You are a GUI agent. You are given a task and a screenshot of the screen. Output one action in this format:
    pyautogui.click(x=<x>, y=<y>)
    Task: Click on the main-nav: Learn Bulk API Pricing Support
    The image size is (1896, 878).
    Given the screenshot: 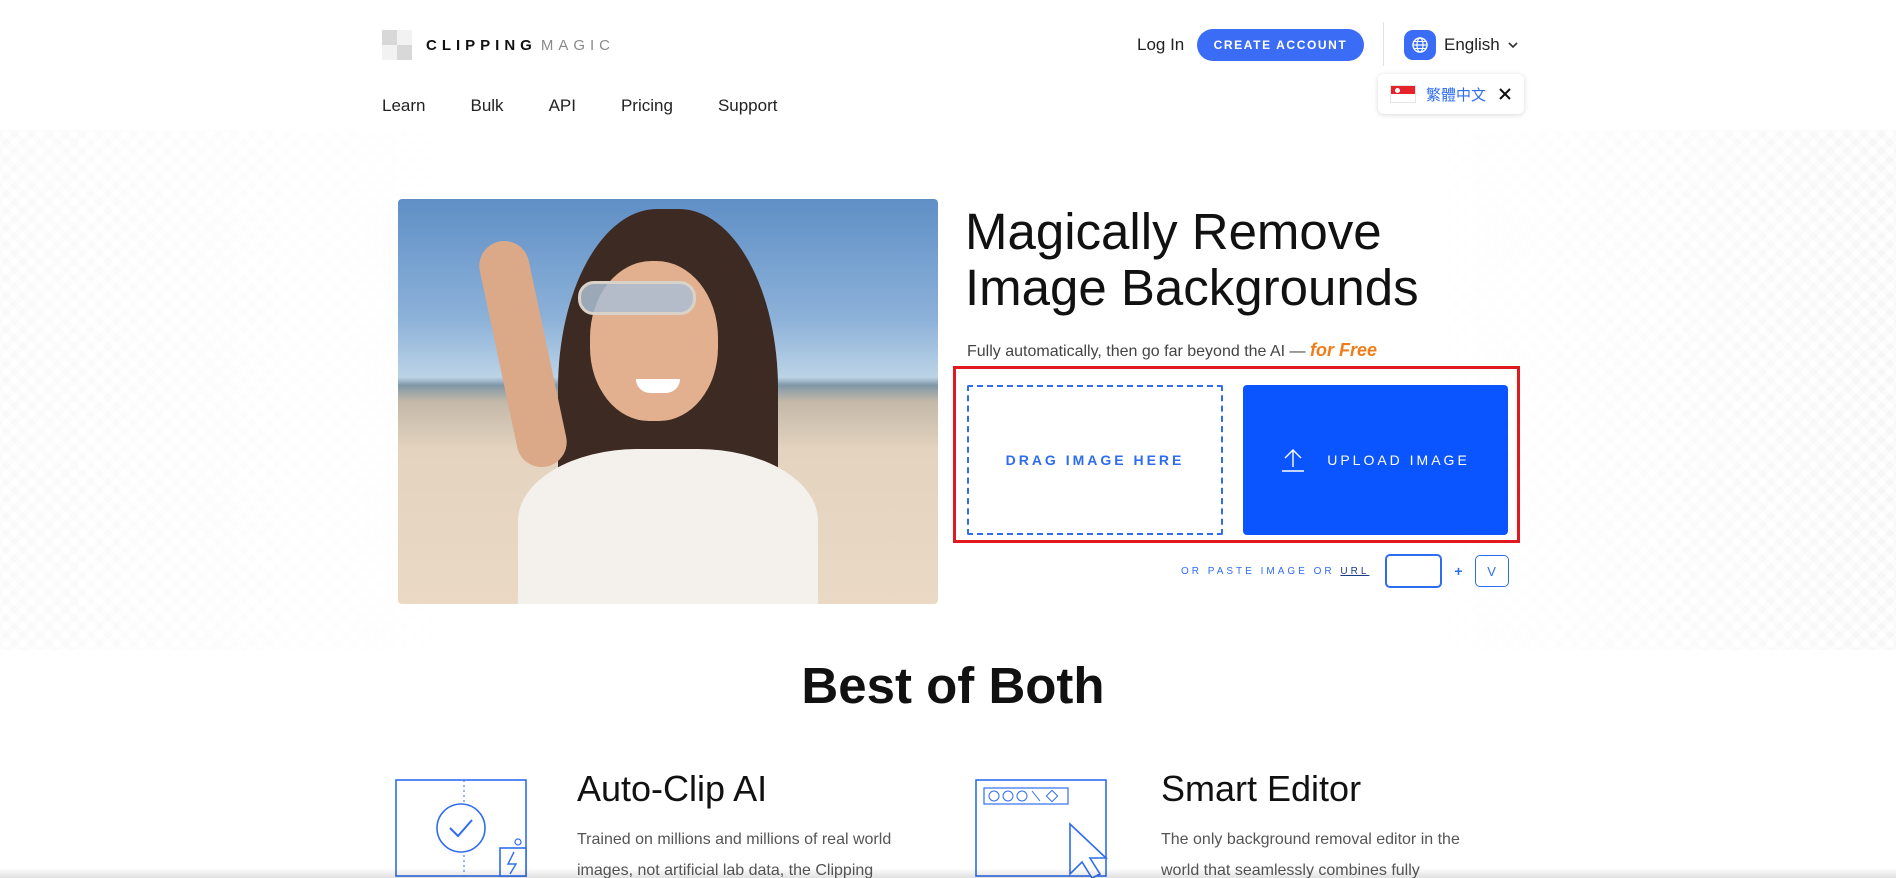 What is the action you would take?
    pyautogui.click(x=579, y=106)
    